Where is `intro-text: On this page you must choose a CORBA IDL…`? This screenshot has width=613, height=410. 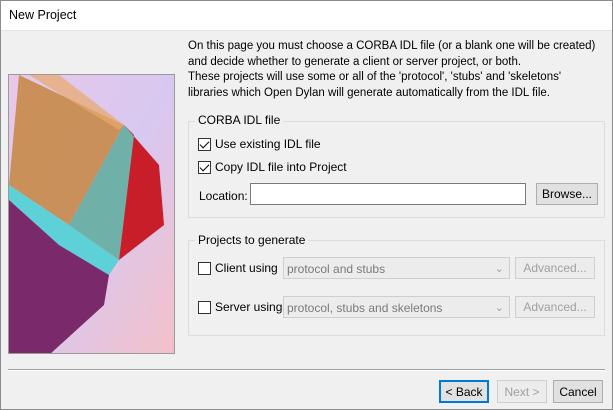 intro-text: On this page you must choose a CORBA IDL… is located at coordinates (393, 70).